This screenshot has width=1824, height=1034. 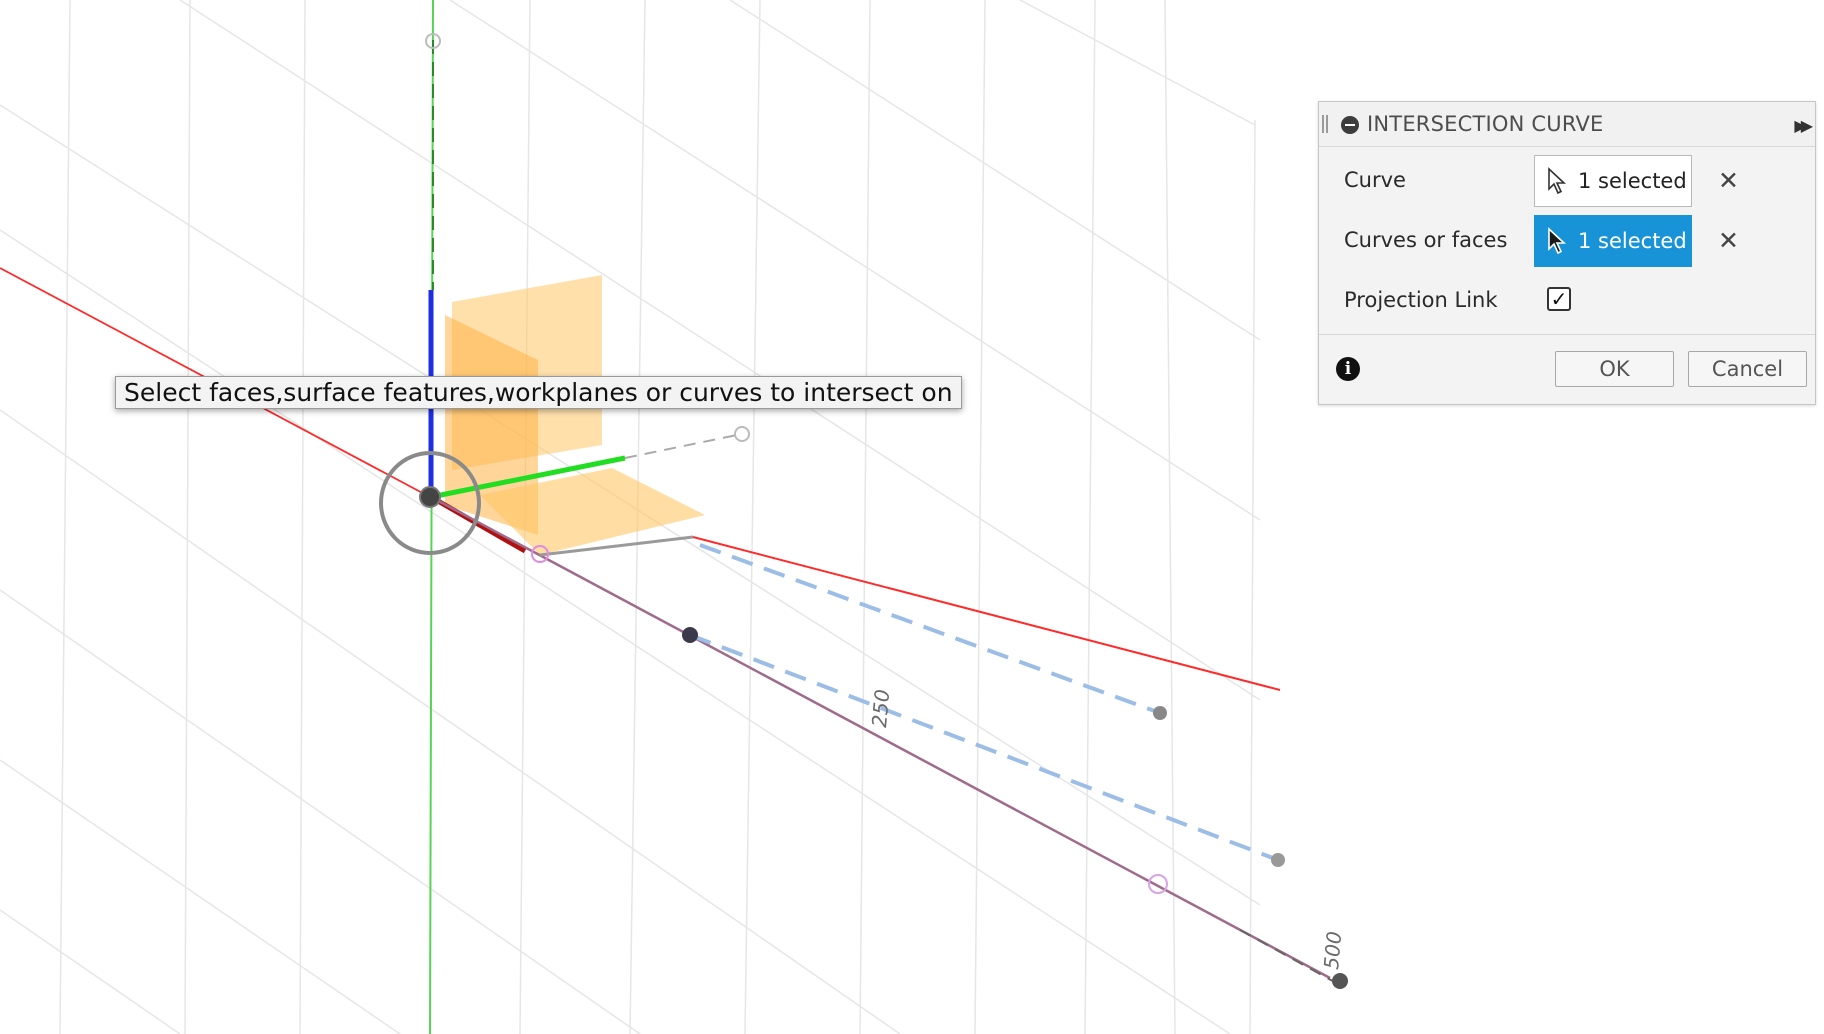 What do you see at coordinates (683, 446) in the screenshot?
I see `guide-dashed` at bounding box center [683, 446].